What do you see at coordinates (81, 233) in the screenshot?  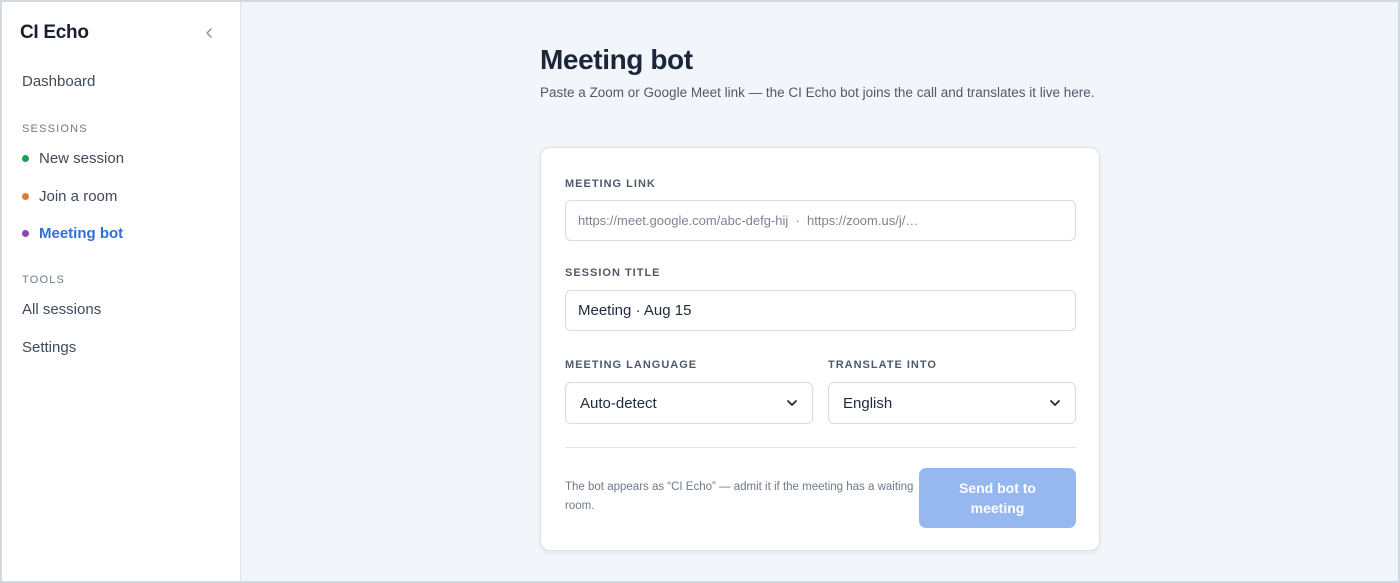 I see `sidebar-item-label: Meeting bot` at bounding box center [81, 233].